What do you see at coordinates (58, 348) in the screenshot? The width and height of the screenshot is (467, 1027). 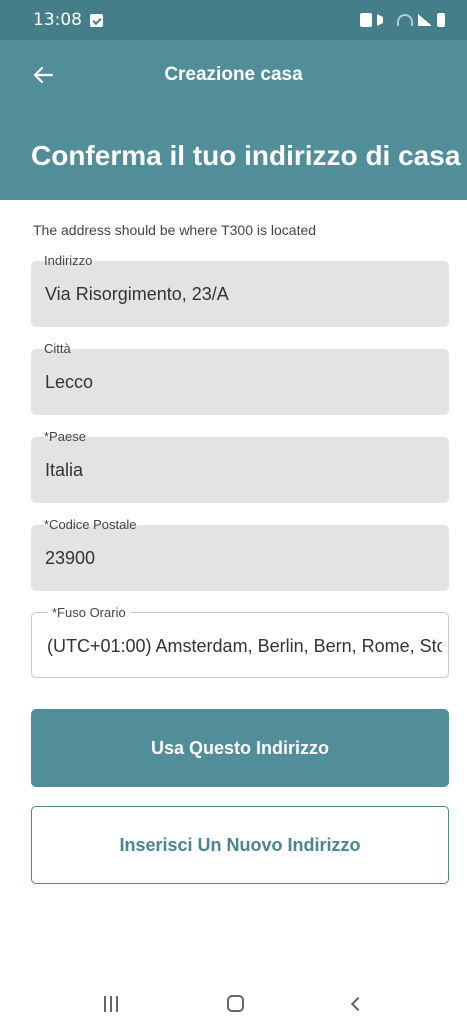 I see `city-field-label: Città` at bounding box center [58, 348].